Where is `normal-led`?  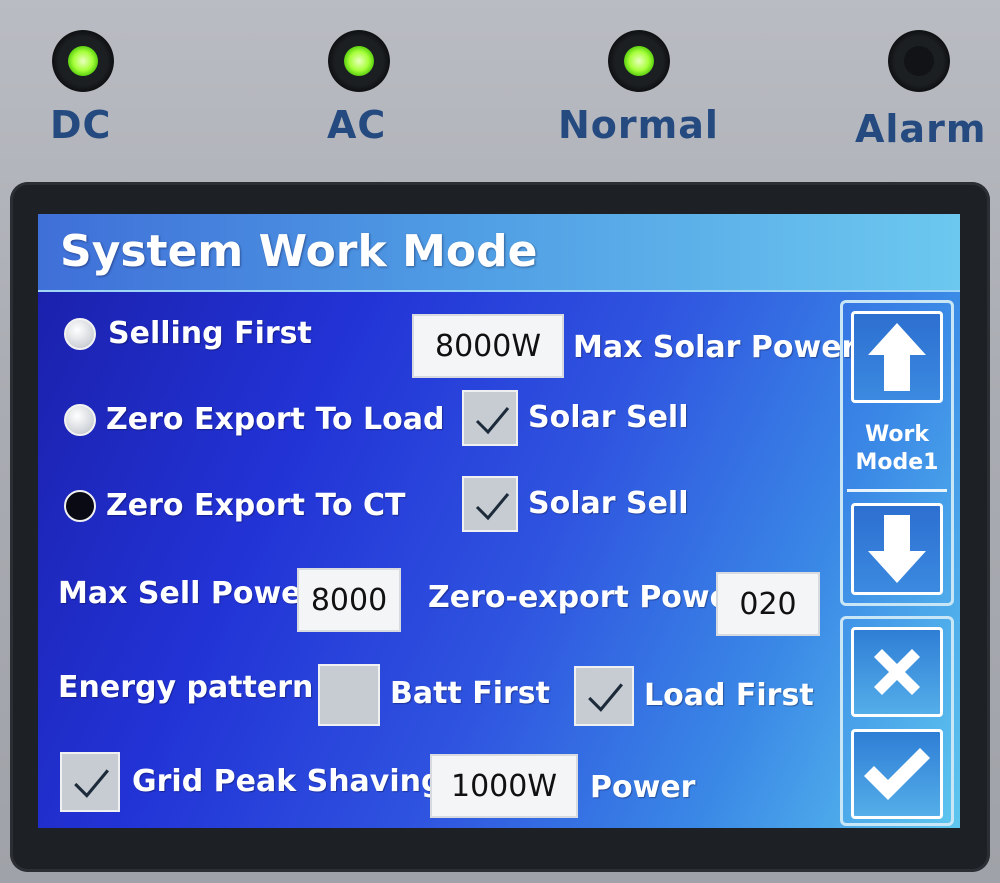
normal-led is located at coordinates (639, 61).